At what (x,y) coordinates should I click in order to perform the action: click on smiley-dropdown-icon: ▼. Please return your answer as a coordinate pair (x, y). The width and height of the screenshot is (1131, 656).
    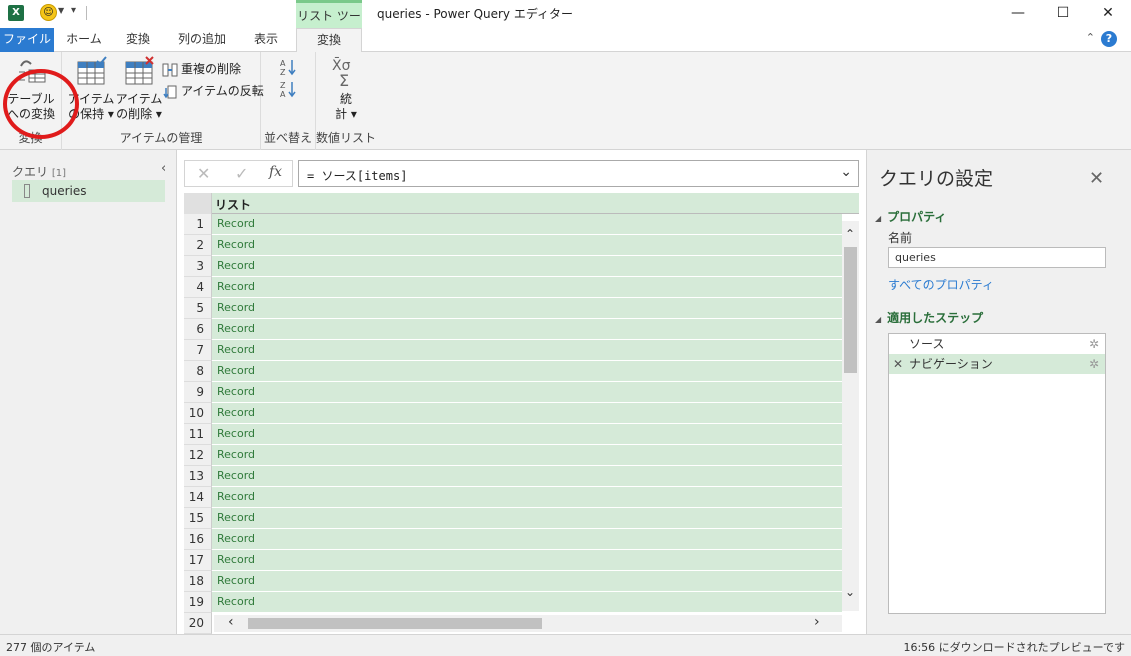
    Looking at the image, I should click on (61, 10).